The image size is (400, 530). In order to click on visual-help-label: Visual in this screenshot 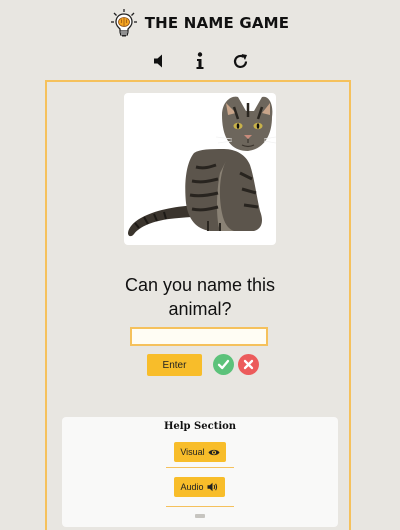, I will do `click(192, 452)`.